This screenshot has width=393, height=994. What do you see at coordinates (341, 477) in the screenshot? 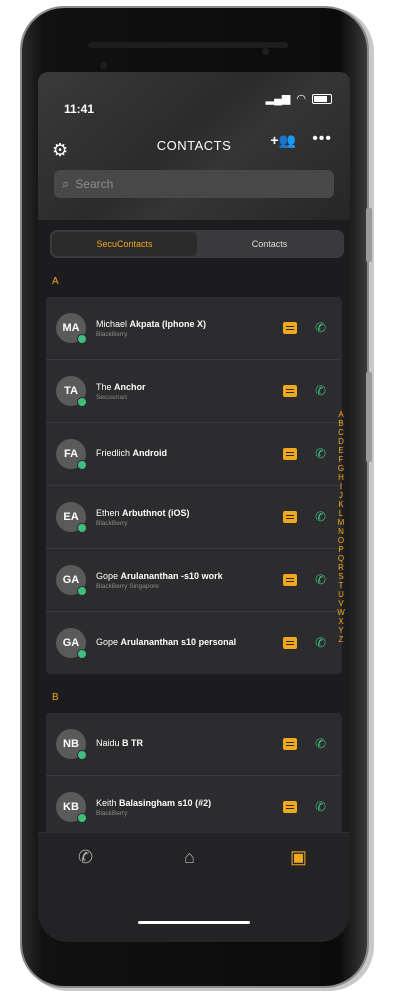
I see `index-letter: H` at bounding box center [341, 477].